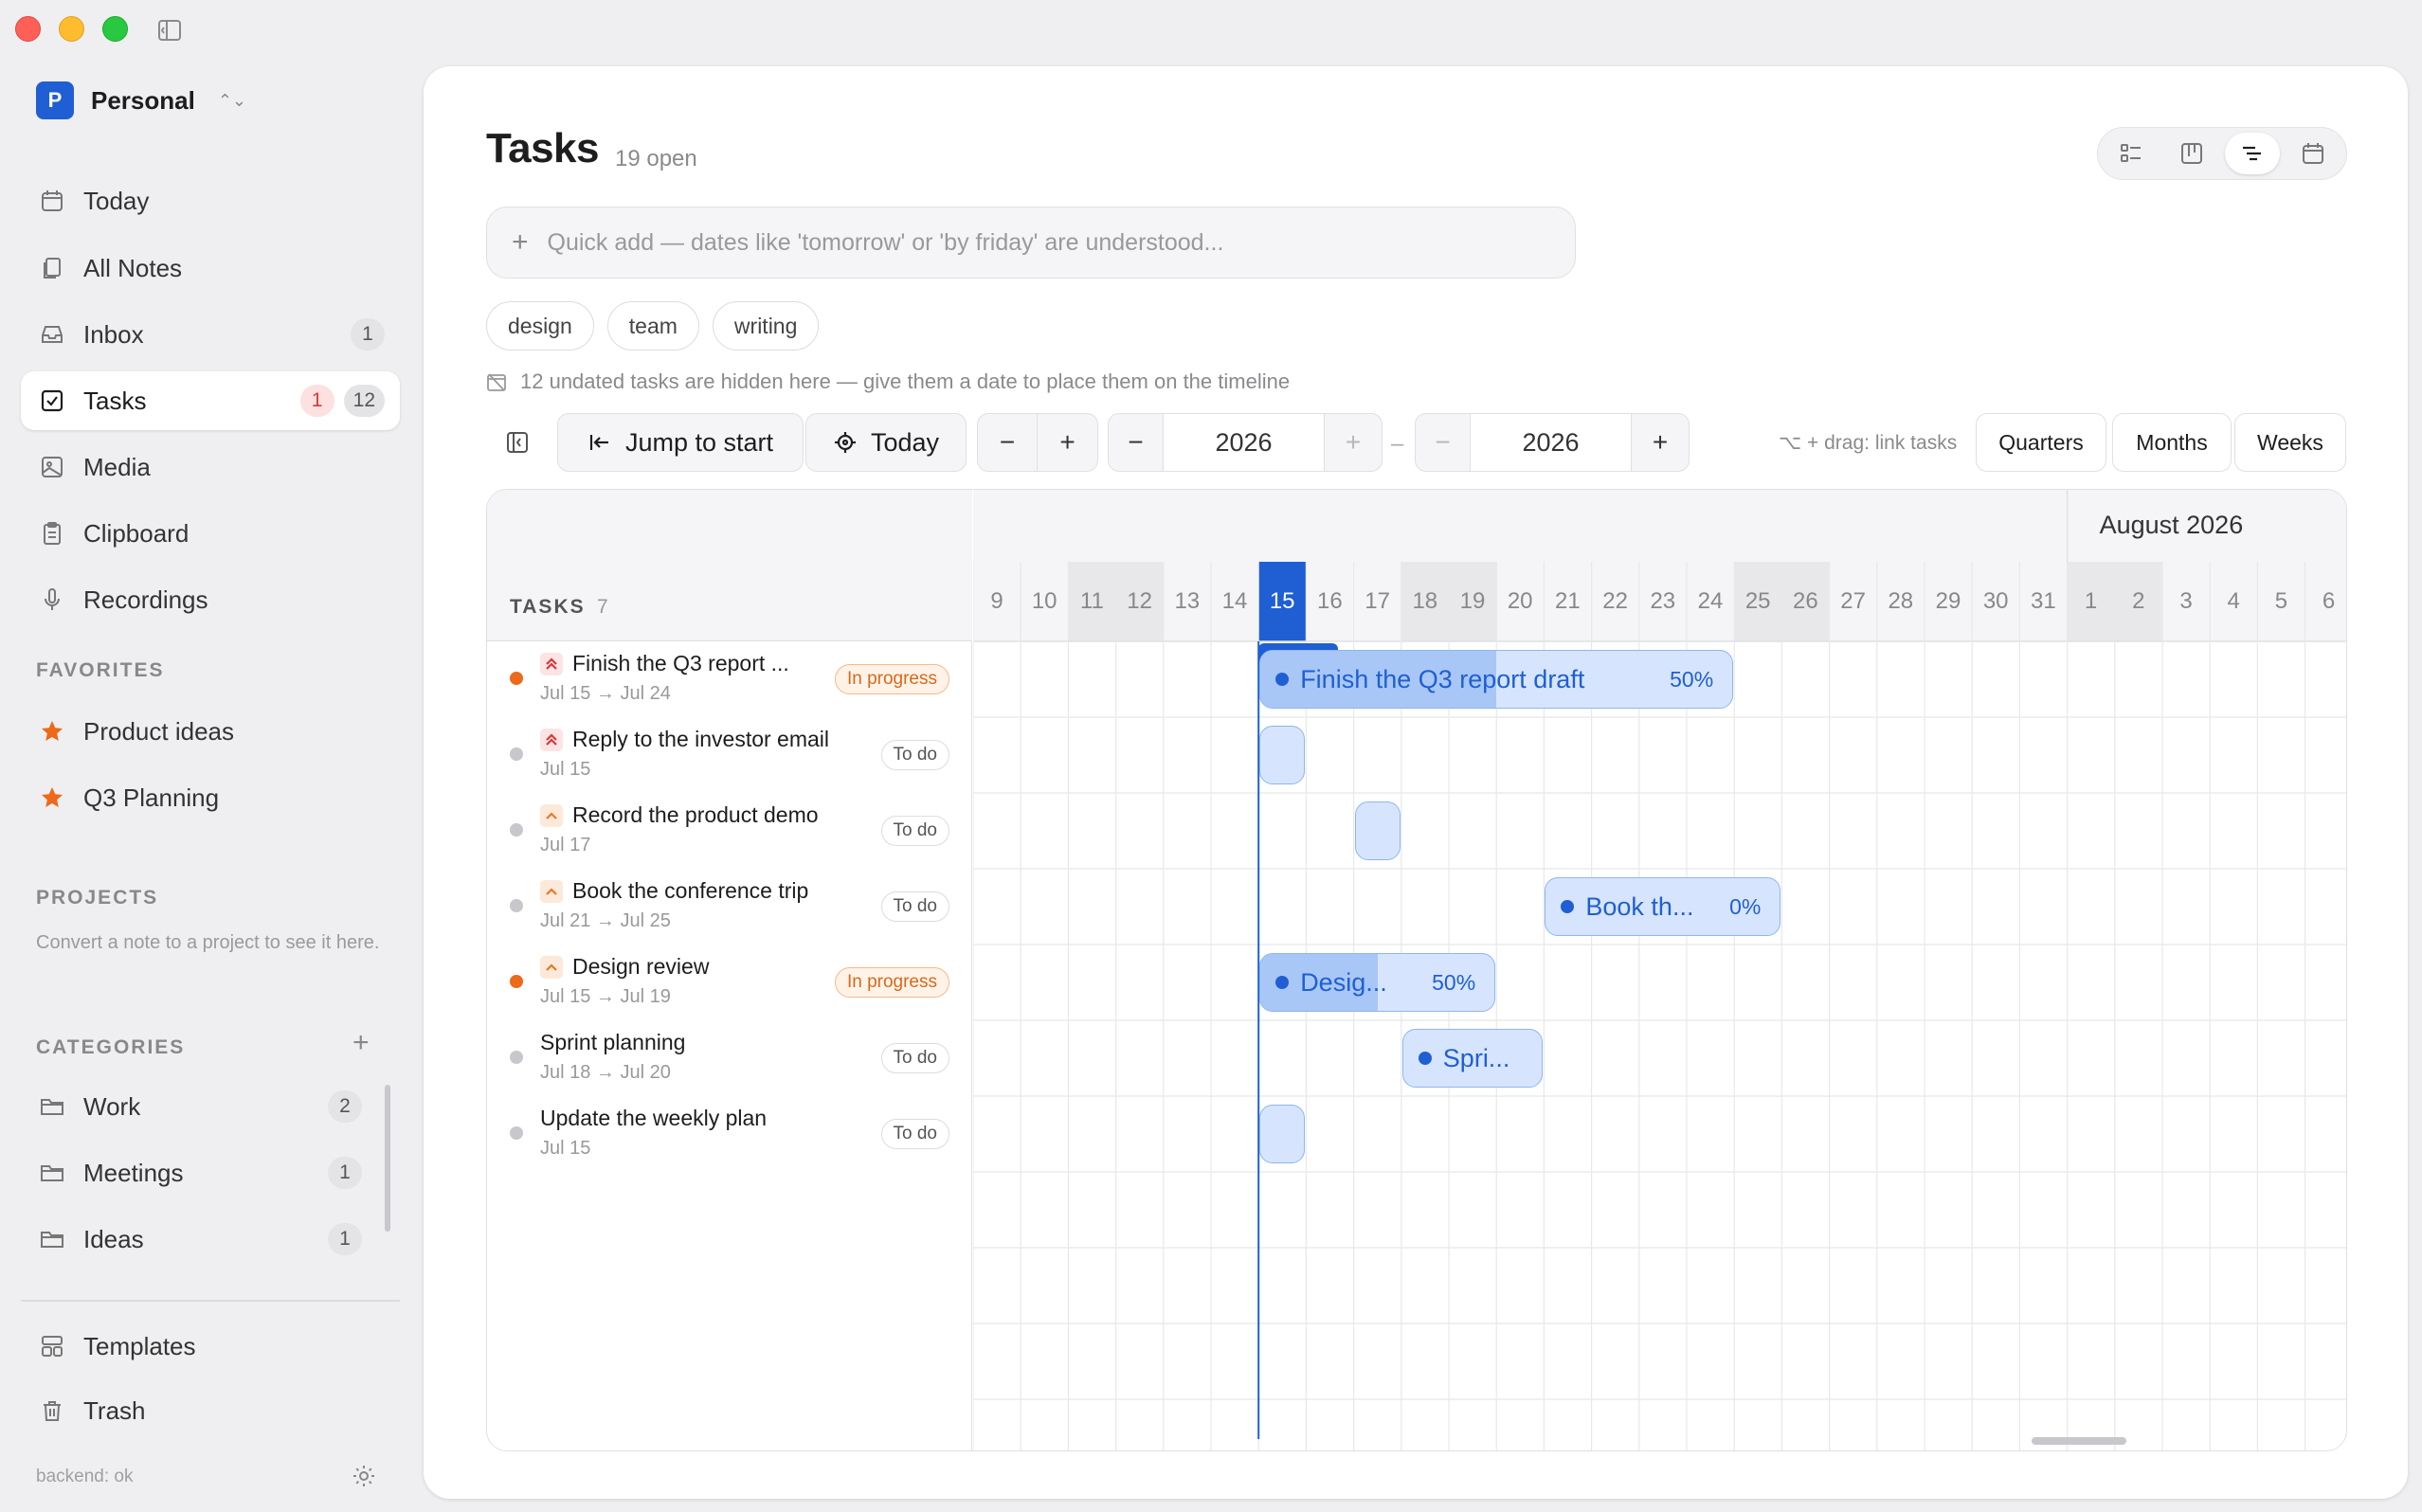 The width and height of the screenshot is (2422, 1512). I want to click on tag-filter-team: team, so click(652, 326).